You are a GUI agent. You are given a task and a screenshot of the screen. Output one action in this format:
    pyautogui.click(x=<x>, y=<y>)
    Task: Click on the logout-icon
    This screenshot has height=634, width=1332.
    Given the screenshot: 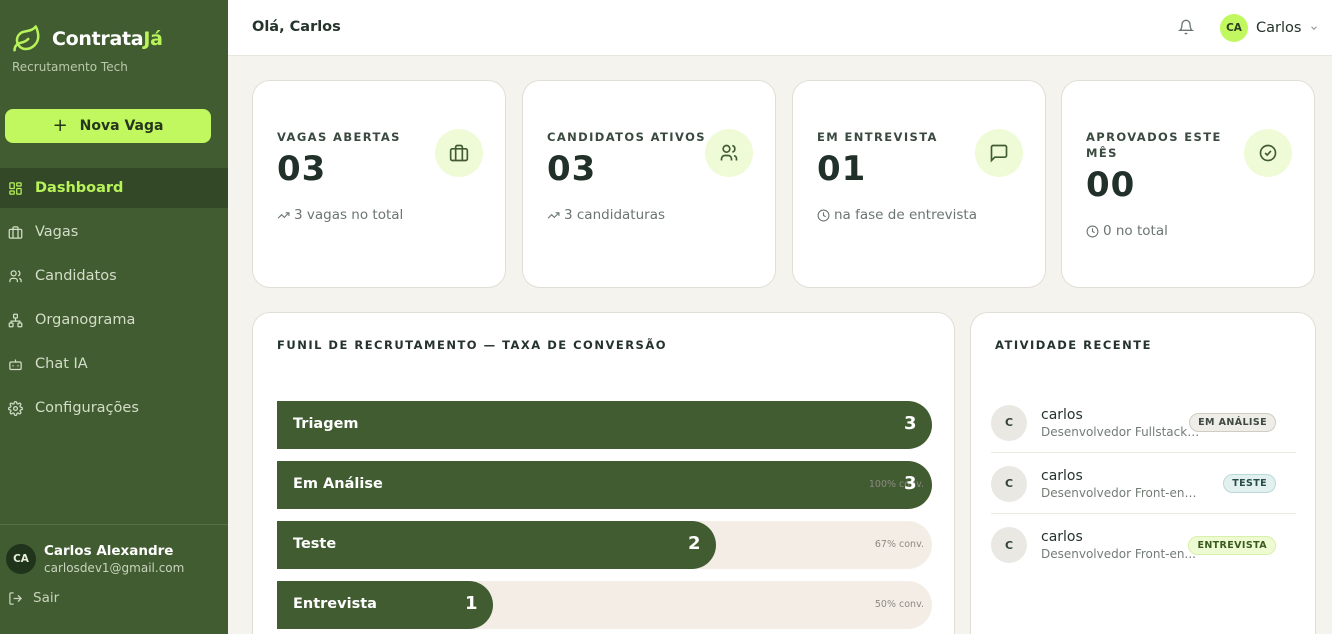 What is the action you would take?
    pyautogui.click(x=16, y=598)
    